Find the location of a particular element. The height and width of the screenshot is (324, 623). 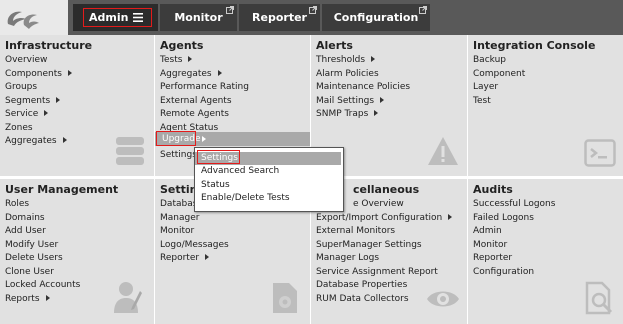

menu-item-backup: Backup is located at coordinates (499, 61).